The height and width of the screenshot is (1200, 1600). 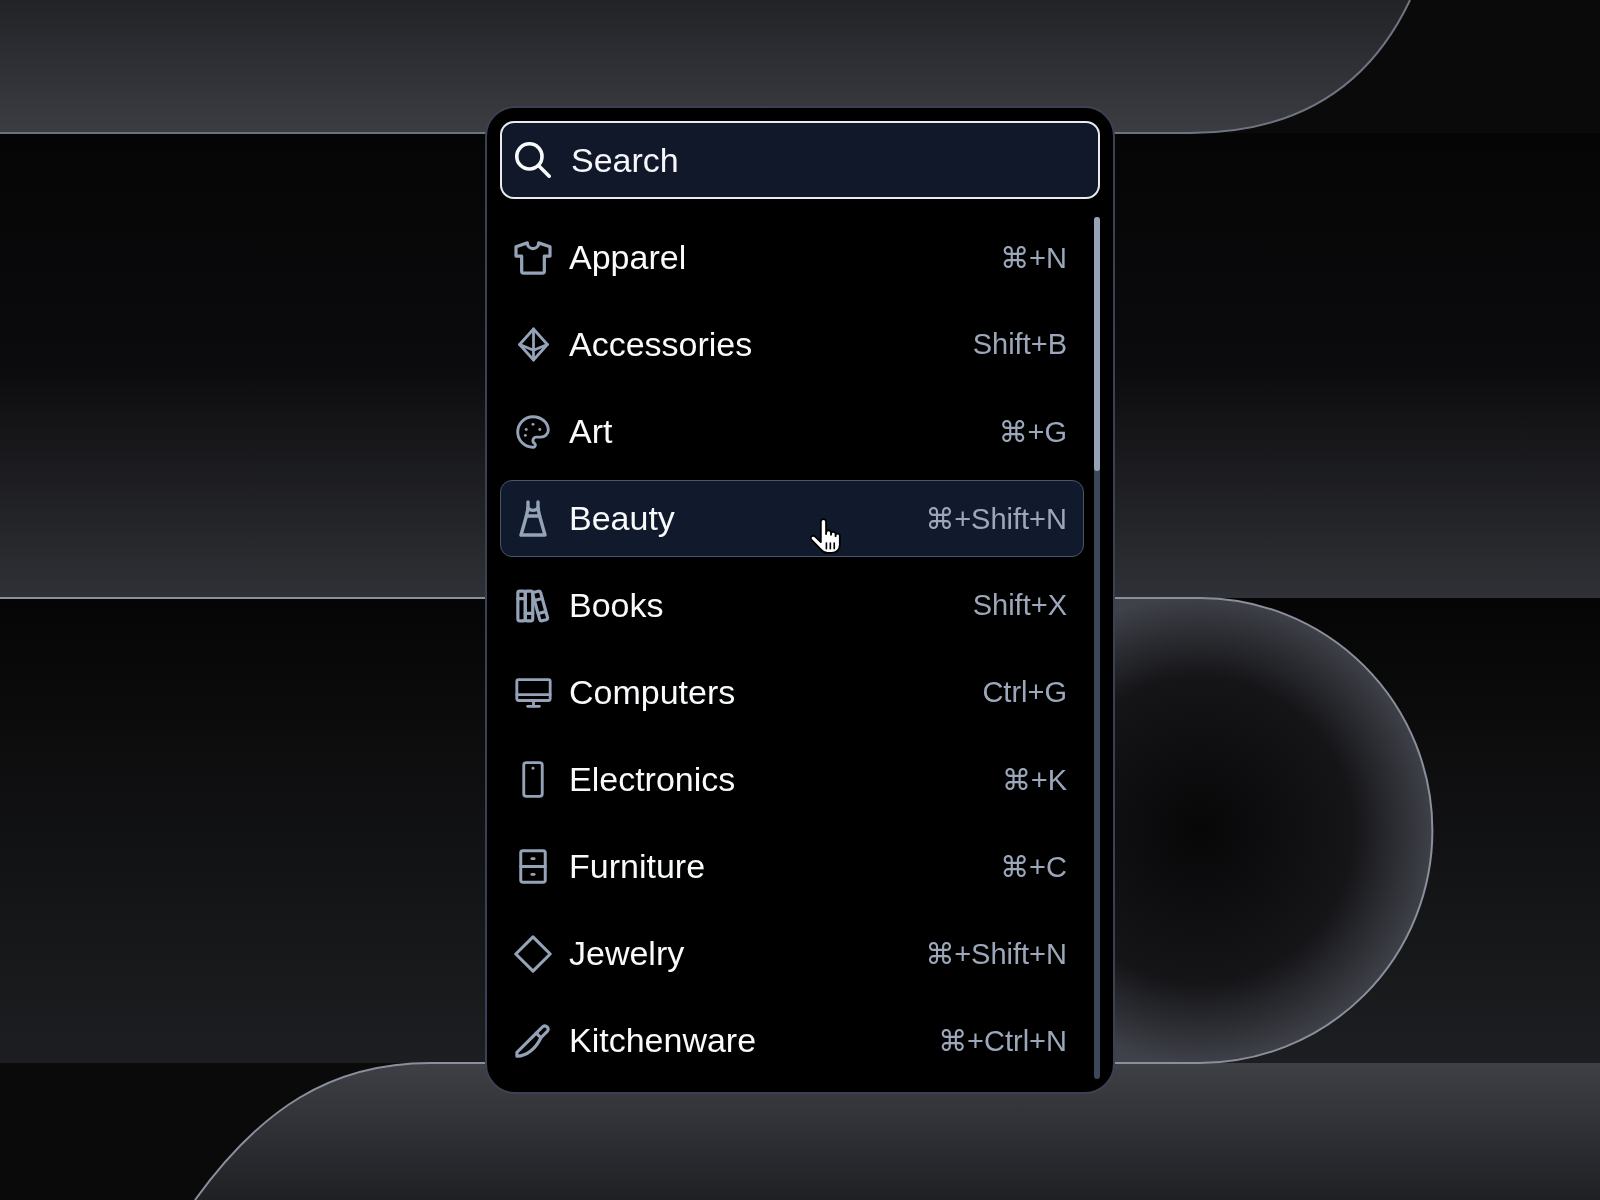 What do you see at coordinates (1033, 866) in the screenshot?
I see `shortcut-hint: ⌘+C` at bounding box center [1033, 866].